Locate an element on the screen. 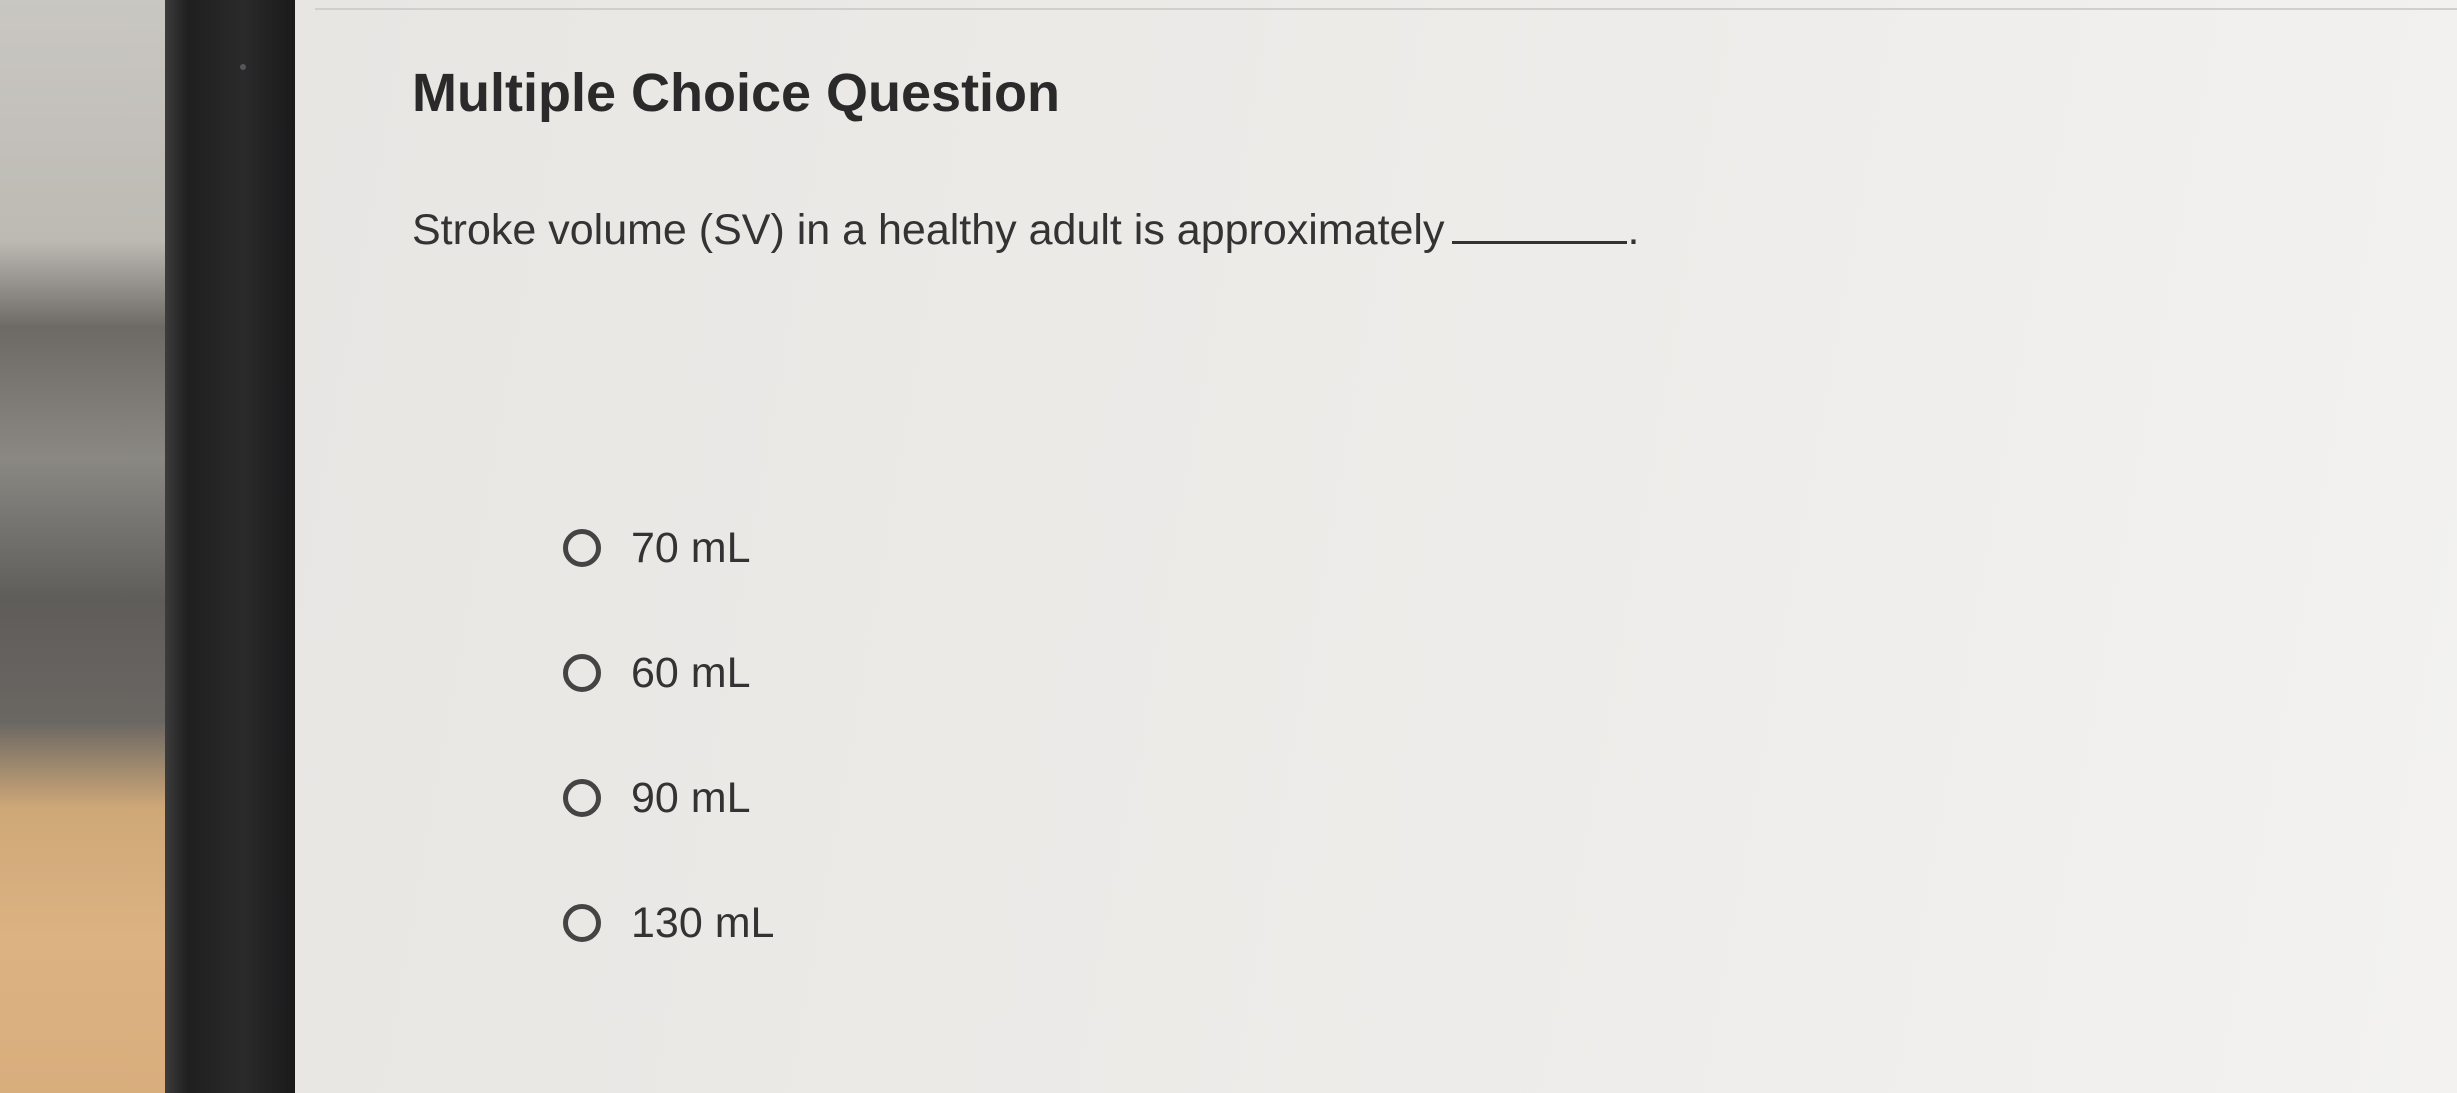  background-surroundings is located at coordinates (85, 546).